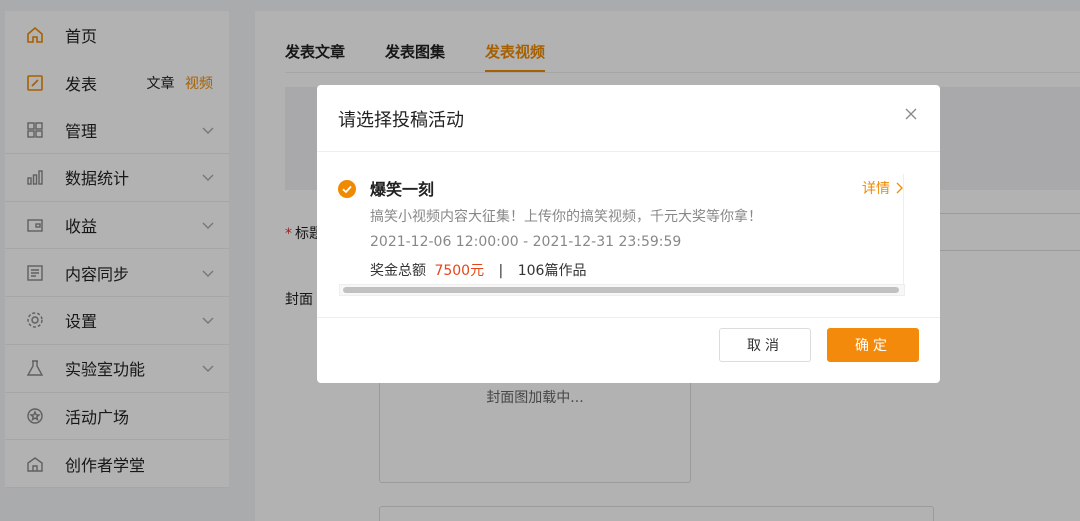  I want to click on scrollbar-thumb, so click(621, 290).